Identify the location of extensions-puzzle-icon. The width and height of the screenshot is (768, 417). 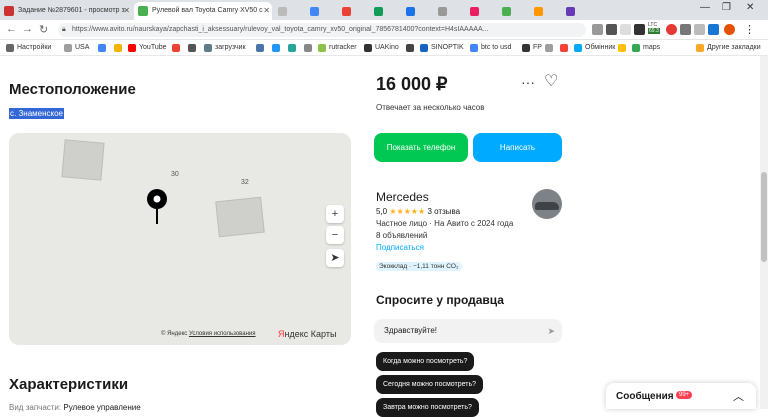
(685, 29).